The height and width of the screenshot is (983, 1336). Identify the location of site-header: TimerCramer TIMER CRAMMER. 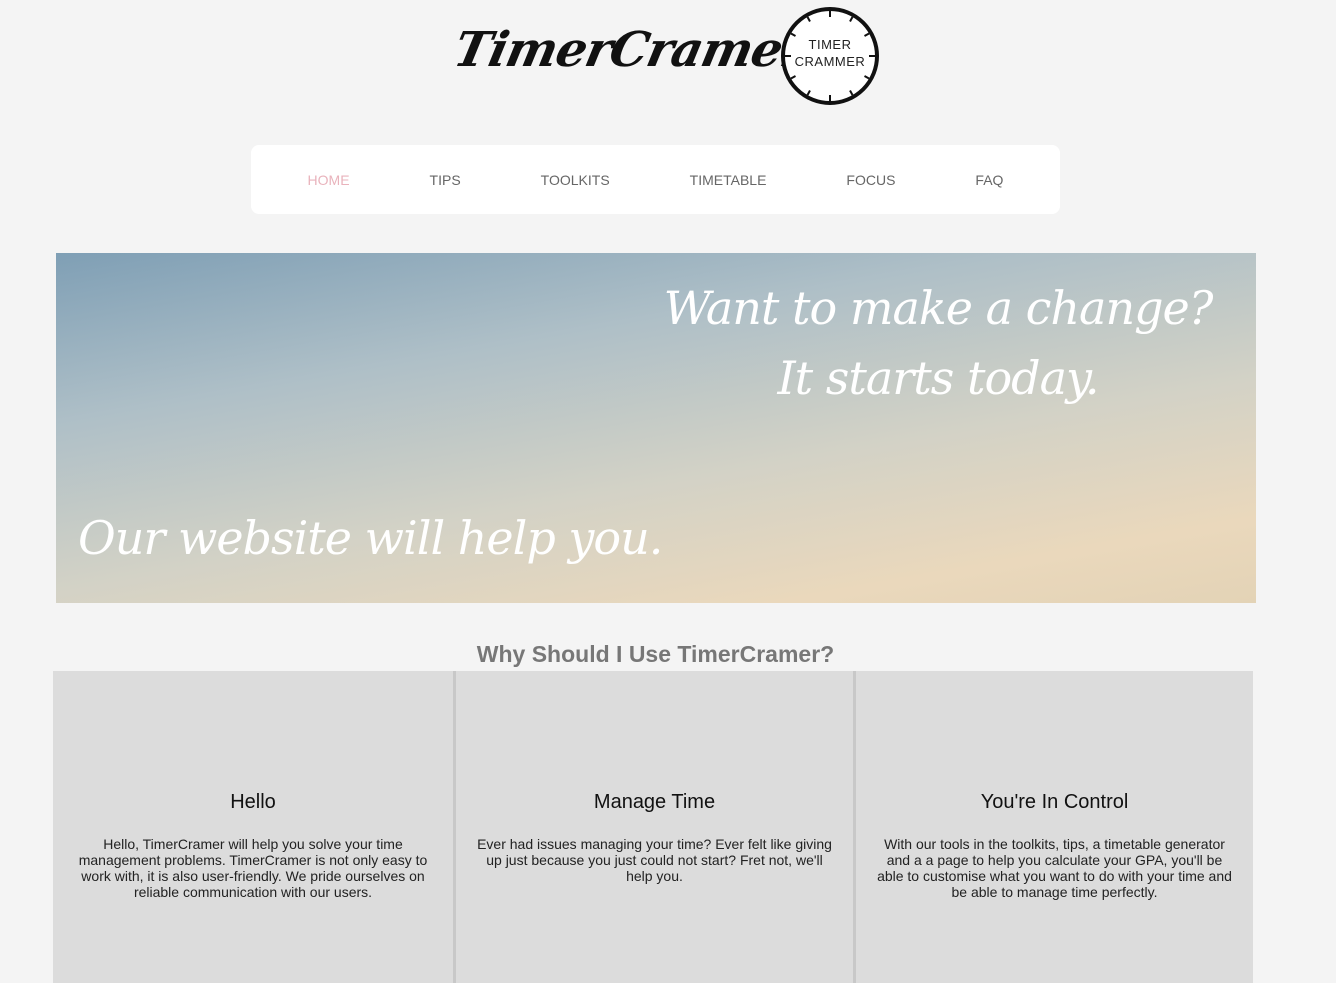
(668, 60).